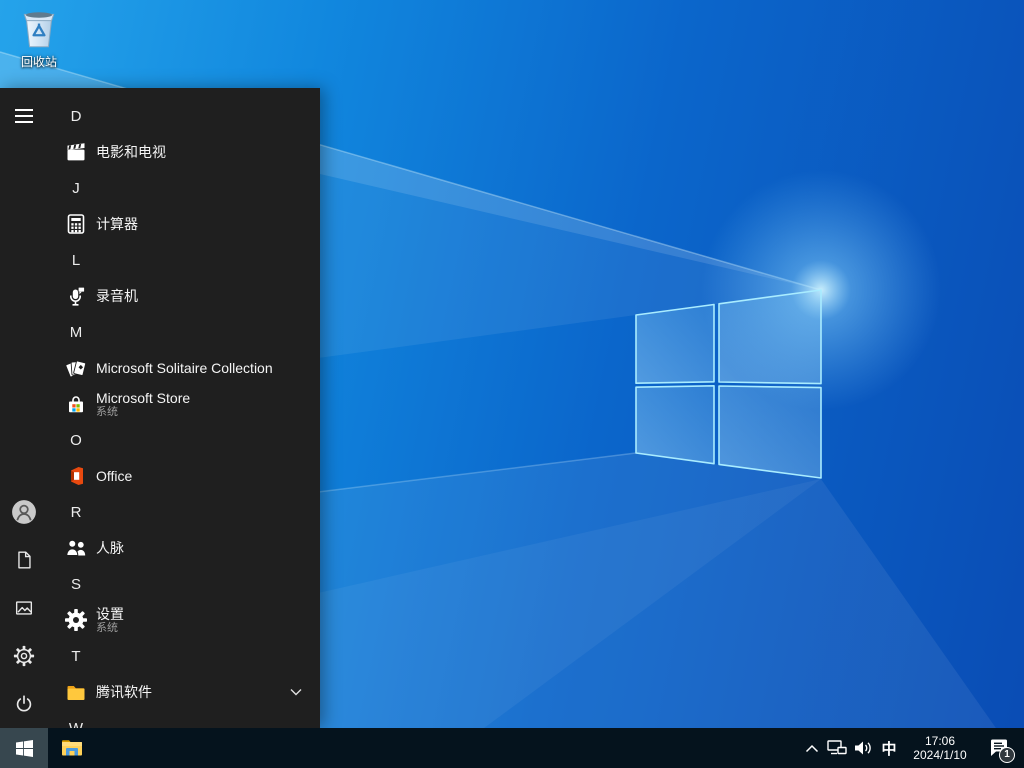  I want to click on action-center-button: 1, so click(999, 748).